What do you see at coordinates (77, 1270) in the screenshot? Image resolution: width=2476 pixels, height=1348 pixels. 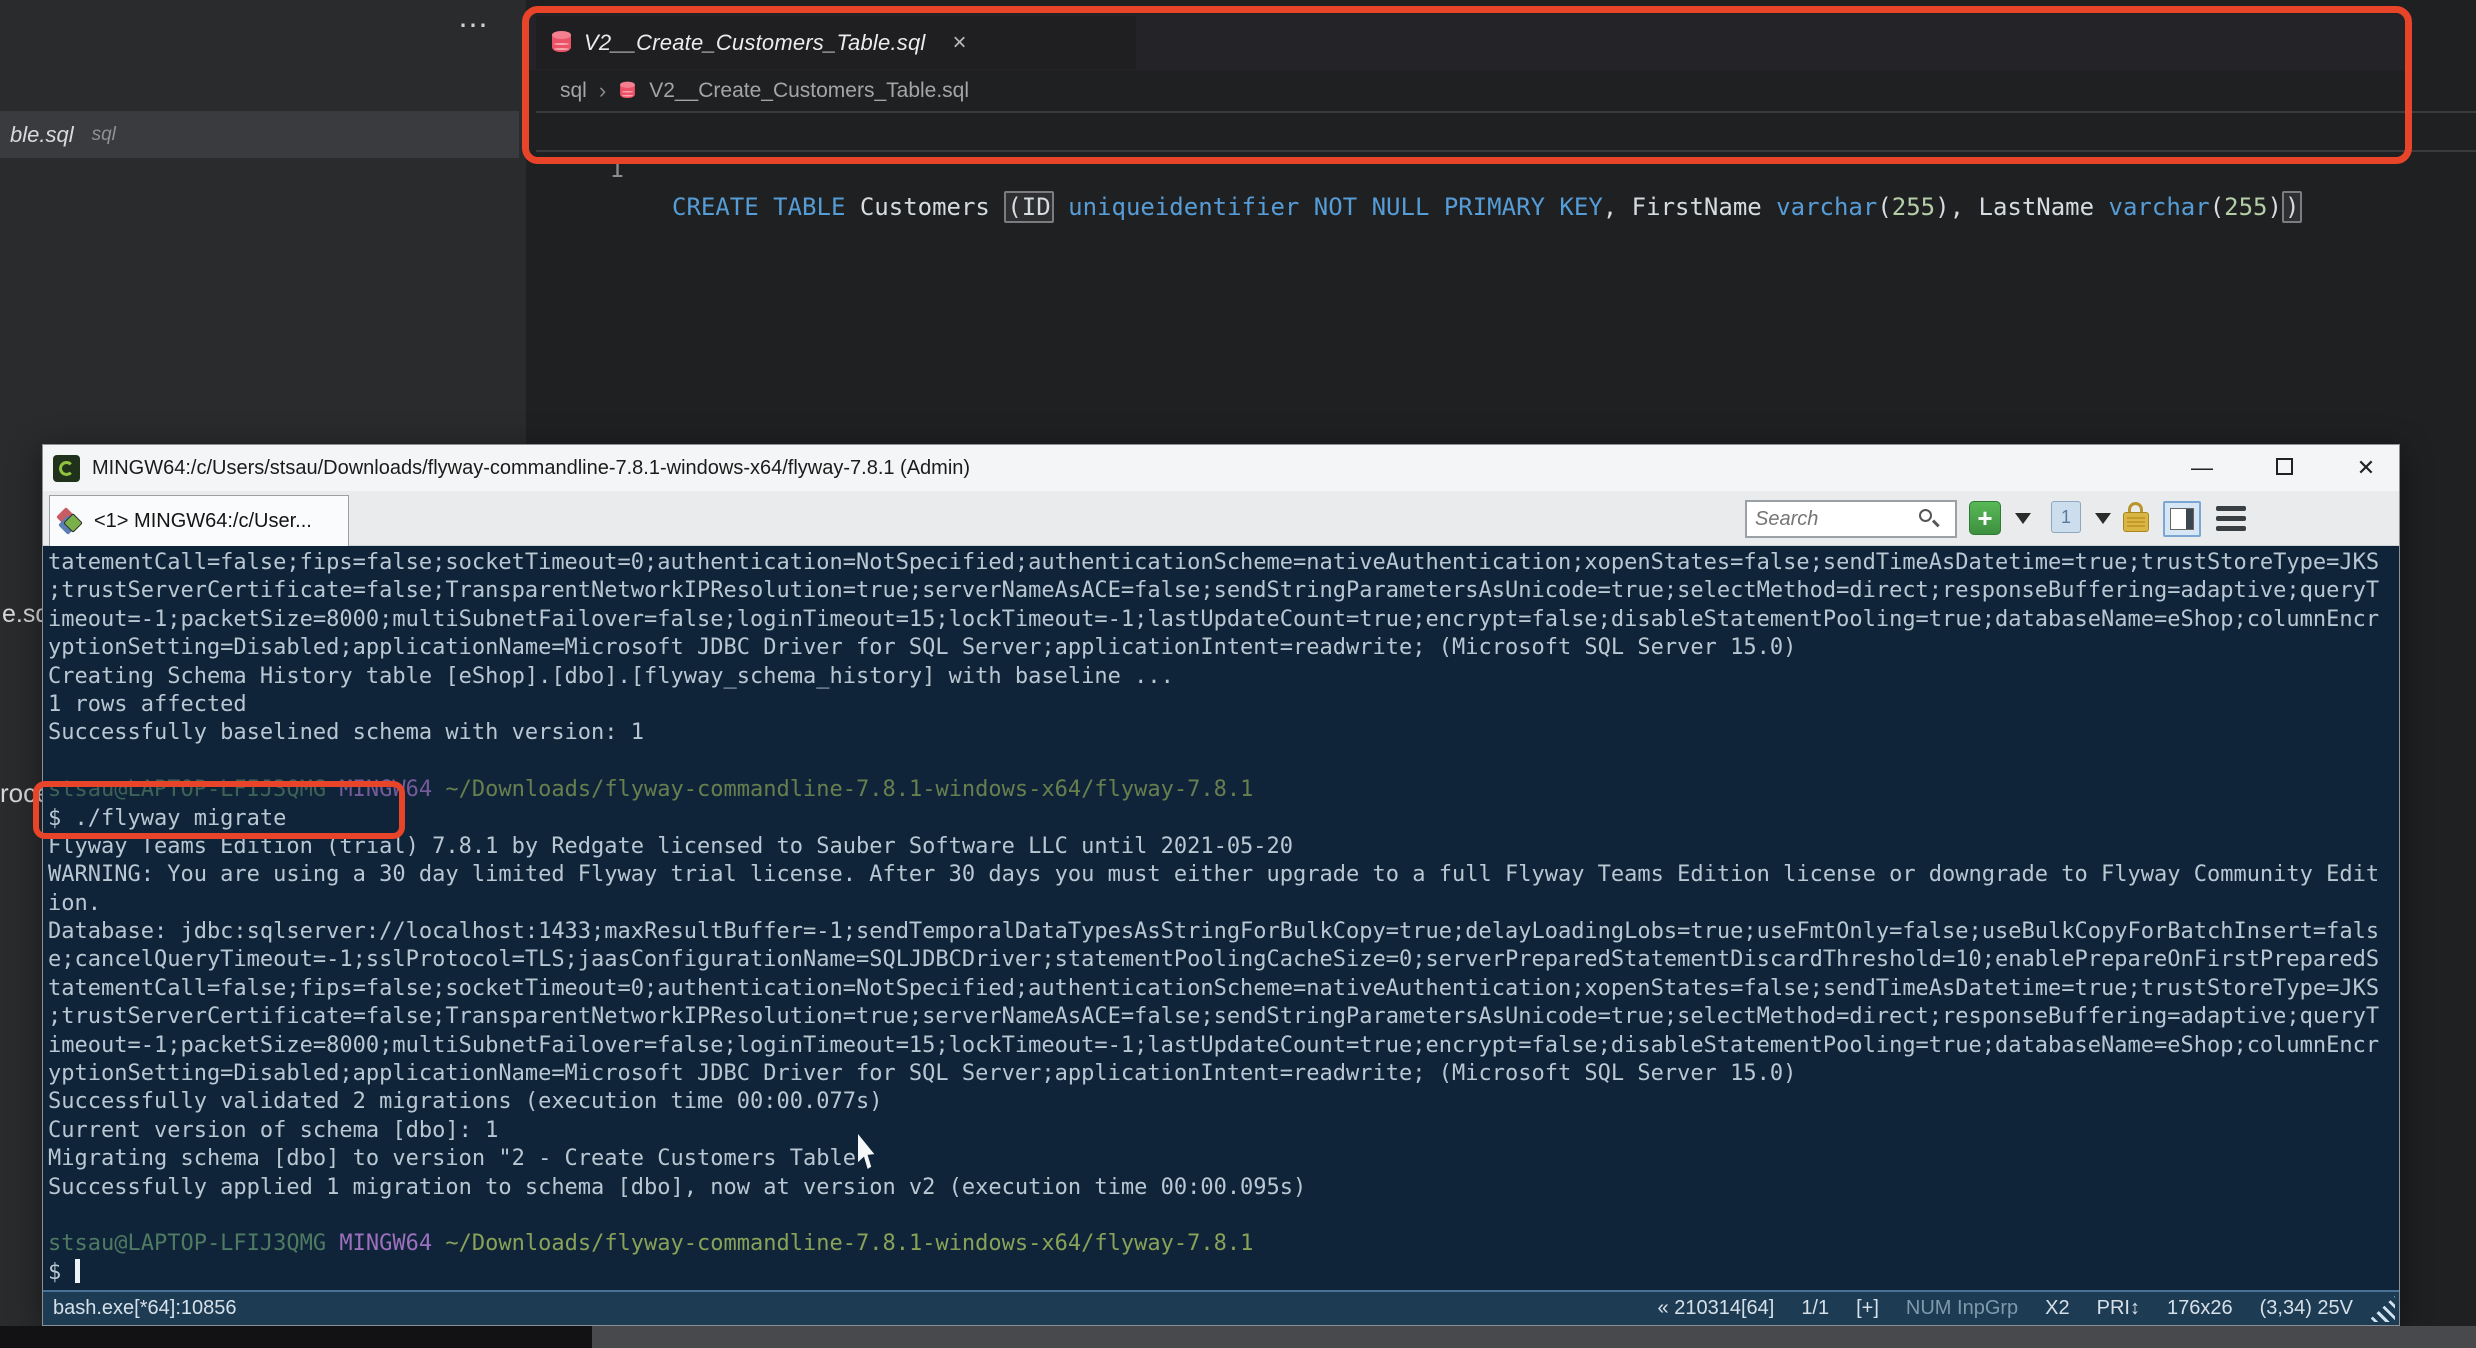 I see `terminal-cursor` at bounding box center [77, 1270].